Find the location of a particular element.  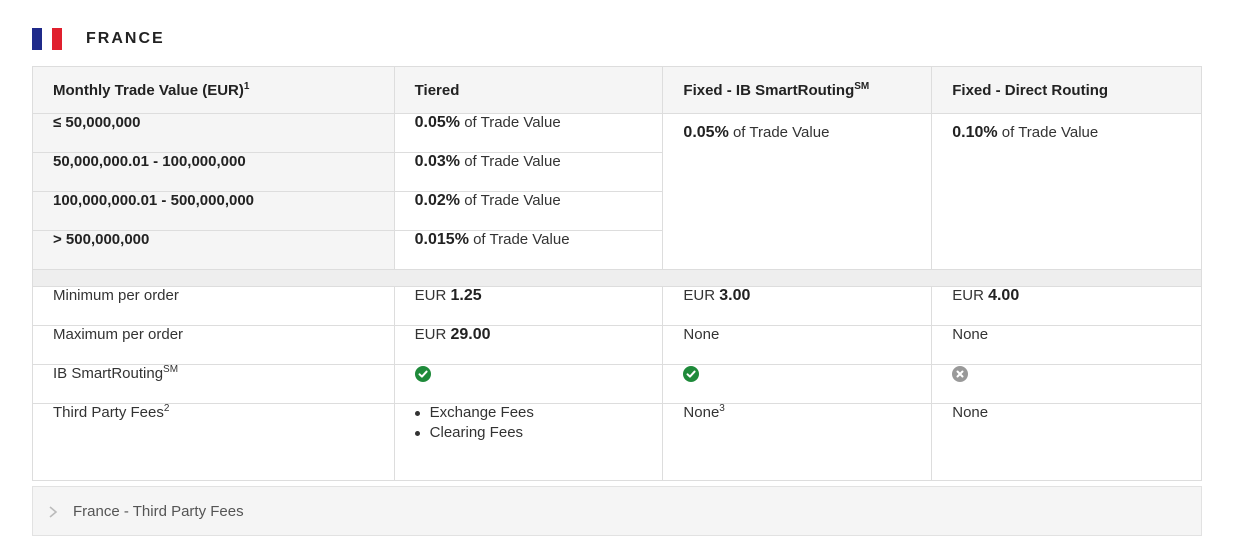

accordion-label: France - Third Party Fees is located at coordinates (158, 511).